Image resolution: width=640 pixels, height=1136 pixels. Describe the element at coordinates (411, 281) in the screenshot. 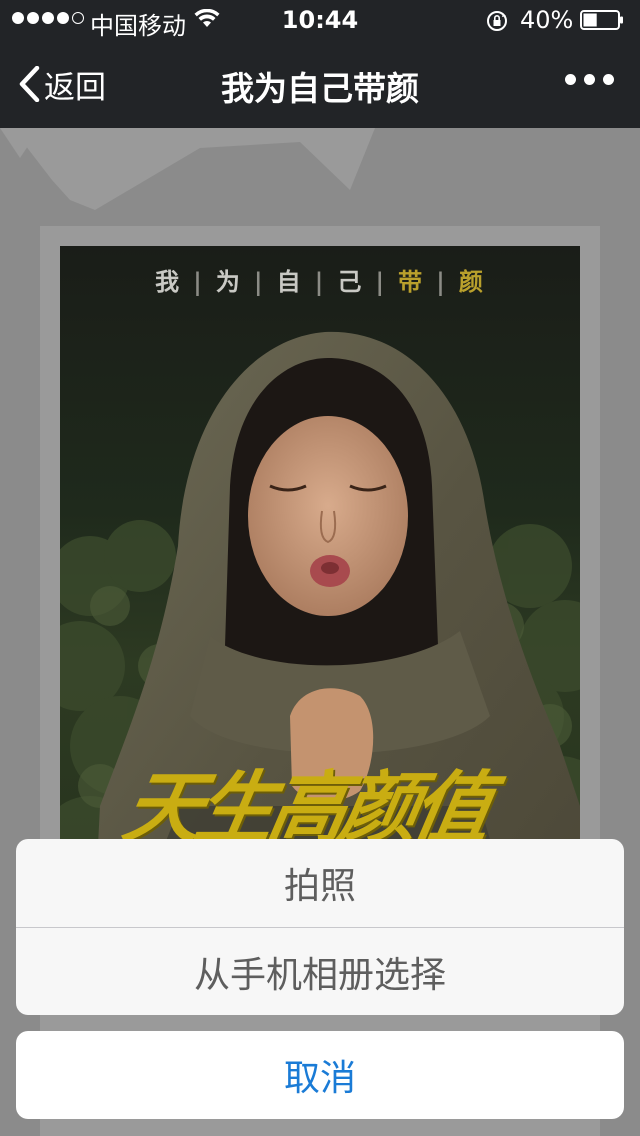

I see `poster-header-word: 带` at that location.